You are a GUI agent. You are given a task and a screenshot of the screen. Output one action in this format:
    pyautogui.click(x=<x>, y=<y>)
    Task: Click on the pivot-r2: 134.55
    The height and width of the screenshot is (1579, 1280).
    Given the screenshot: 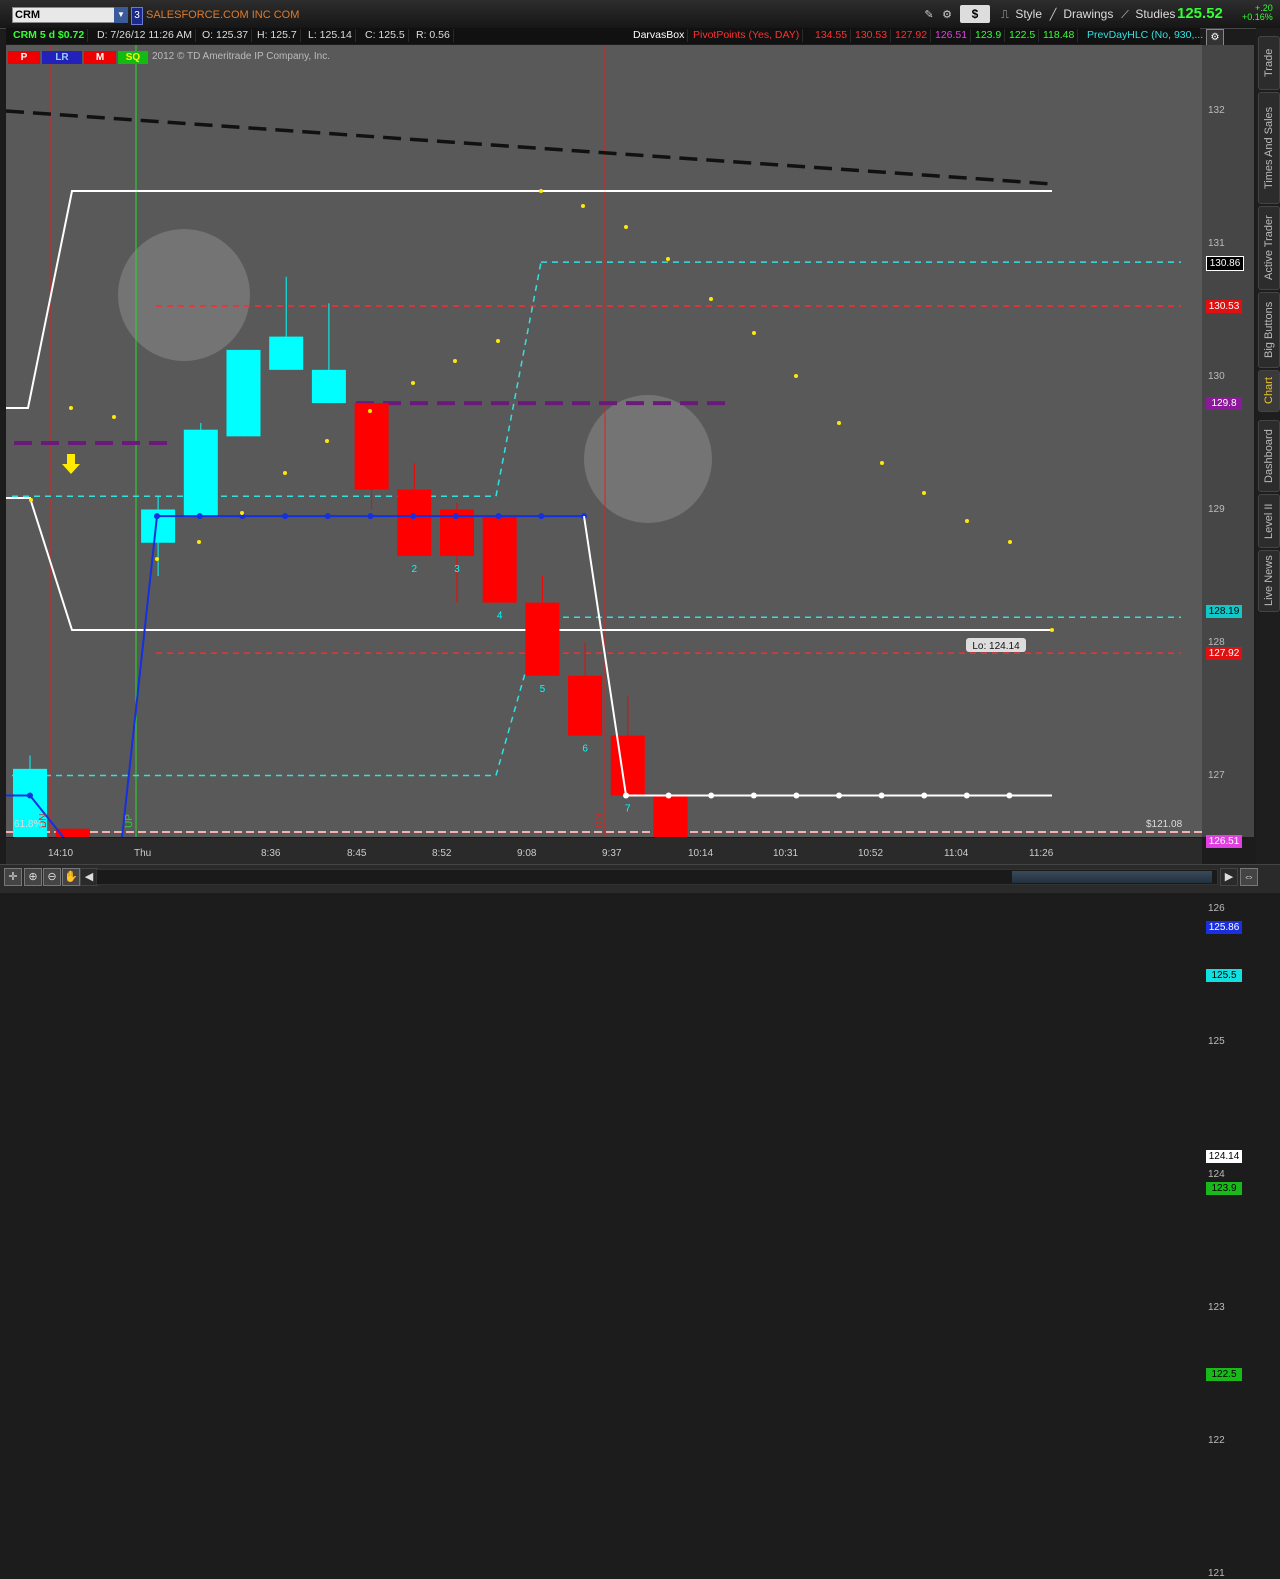 What is the action you would take?
    pyautogui.click(x=832, y=35)
    